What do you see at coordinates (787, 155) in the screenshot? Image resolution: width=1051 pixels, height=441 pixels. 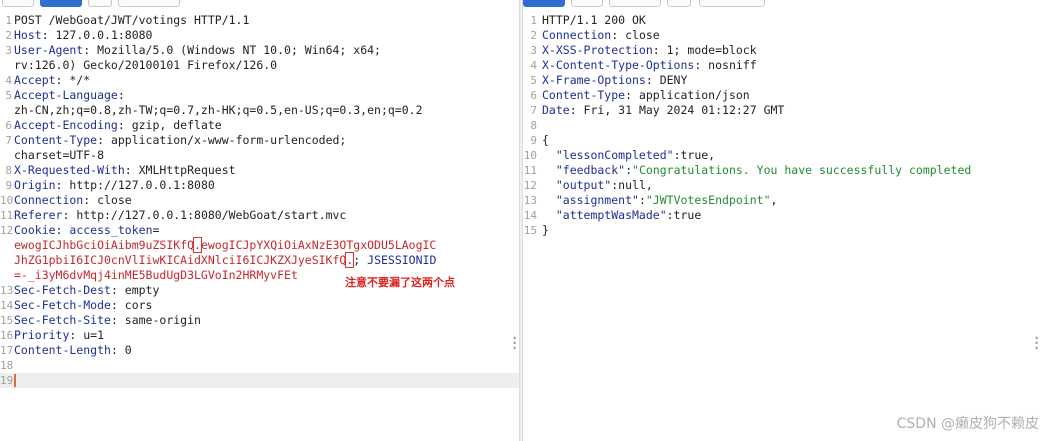 I see `response-line: 10 "lessonCompleted":true,` at bounding box center [787, 155].